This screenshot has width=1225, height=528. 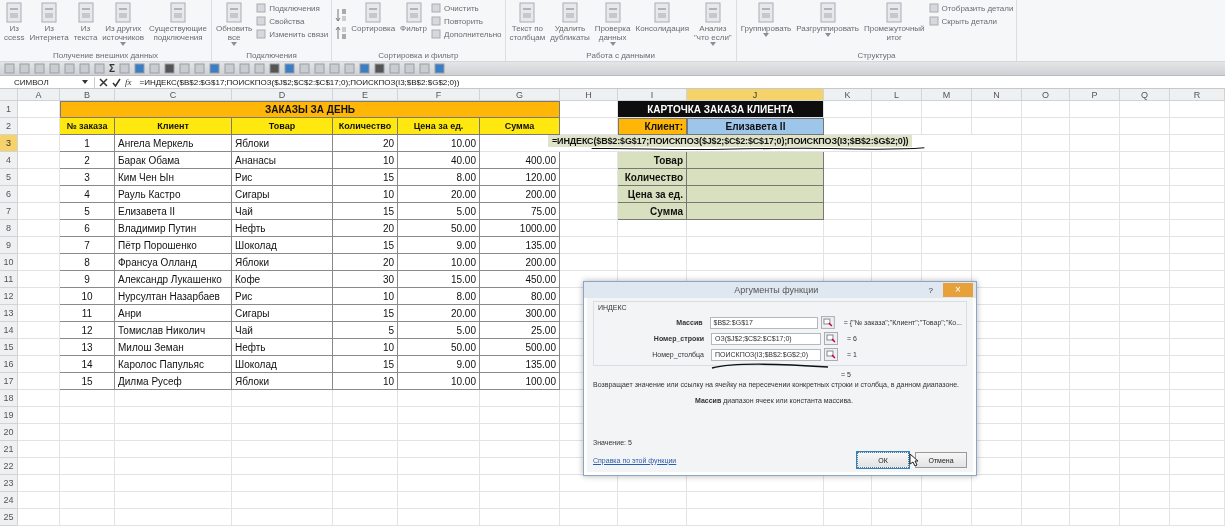 What do you see at coordinates (49, 22) in the screenshot?
I see `ribbon-button: Из Интернета` at bounding box center [49, 22].